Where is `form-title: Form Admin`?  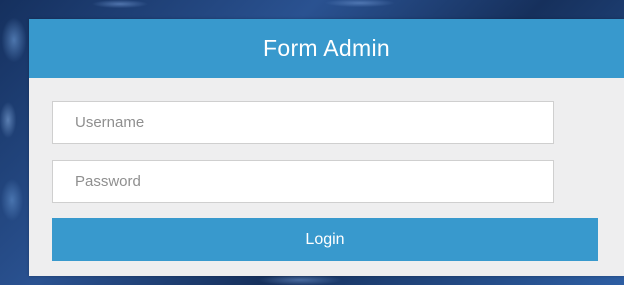 form-title: Form Admin is located at coordinates (326, 48).